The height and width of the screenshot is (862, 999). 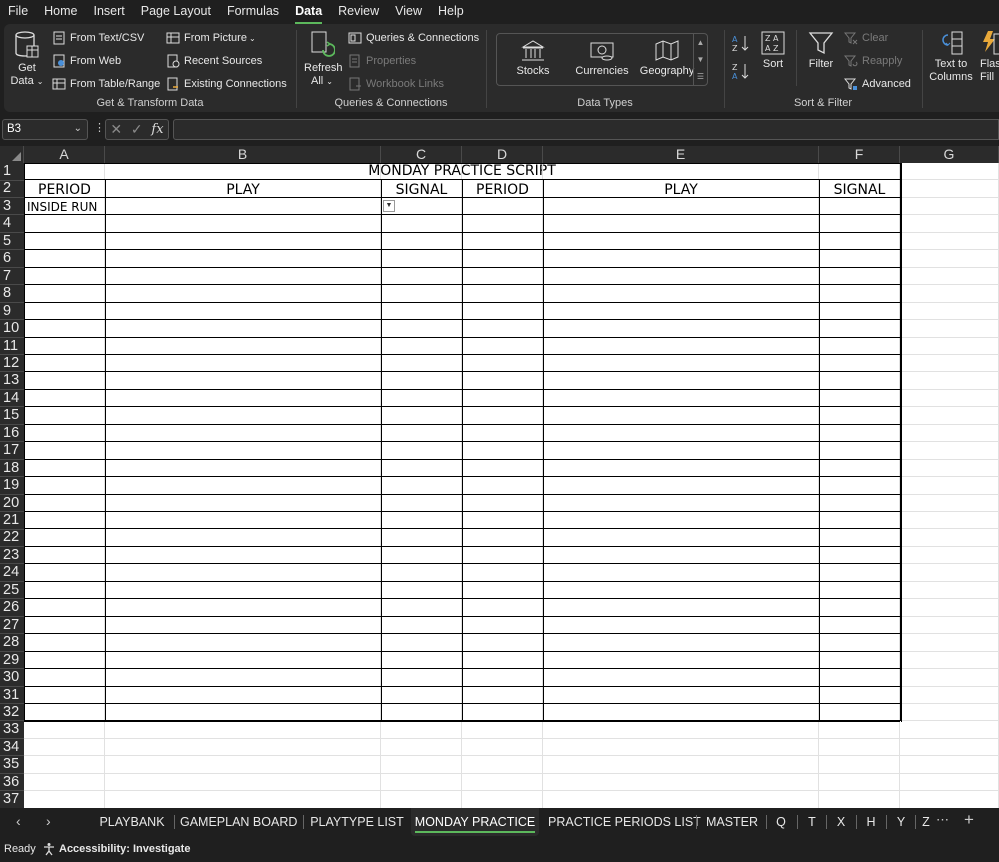 I want to click on row-header-8: 8, so click(x=12, y=294).